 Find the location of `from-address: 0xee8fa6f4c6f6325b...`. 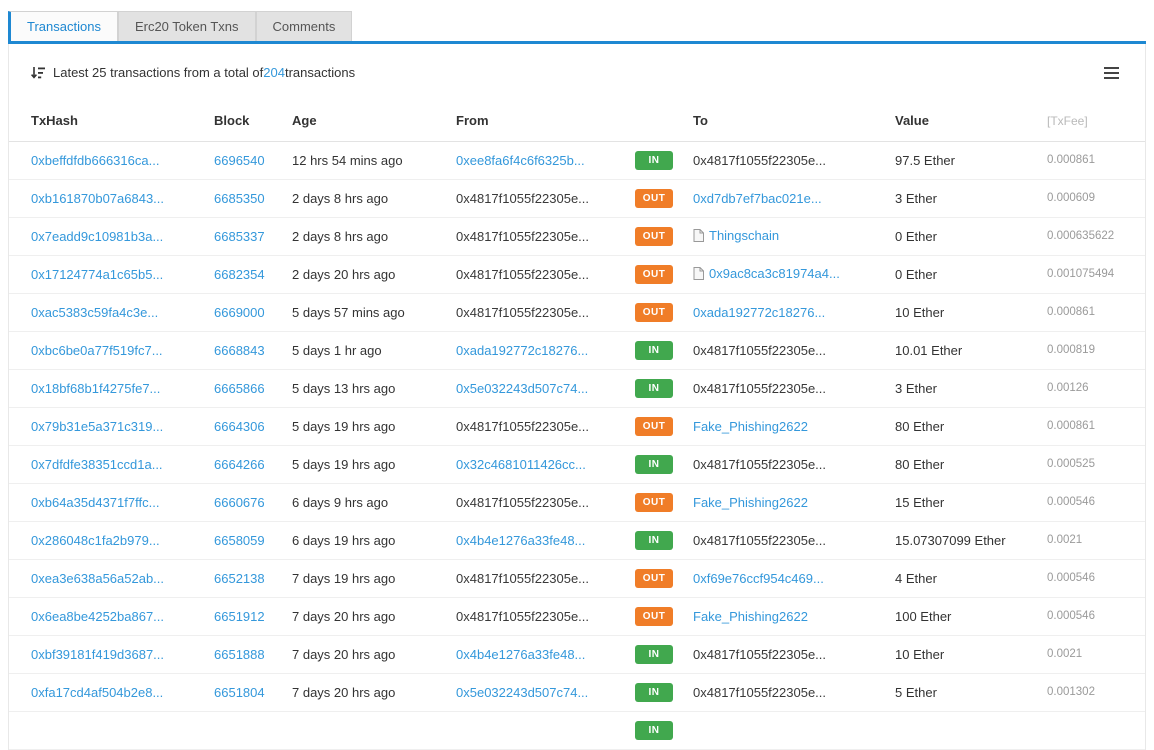

from-address: 0xee8fa6f4c6f6325b... is located at coordinates (520, 160).